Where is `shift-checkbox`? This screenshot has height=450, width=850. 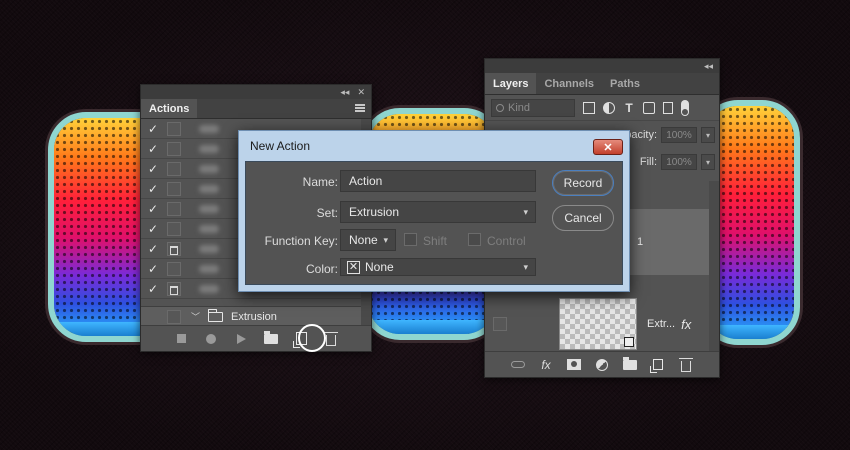 shift-checkbox is located at coordinates (410, 239).